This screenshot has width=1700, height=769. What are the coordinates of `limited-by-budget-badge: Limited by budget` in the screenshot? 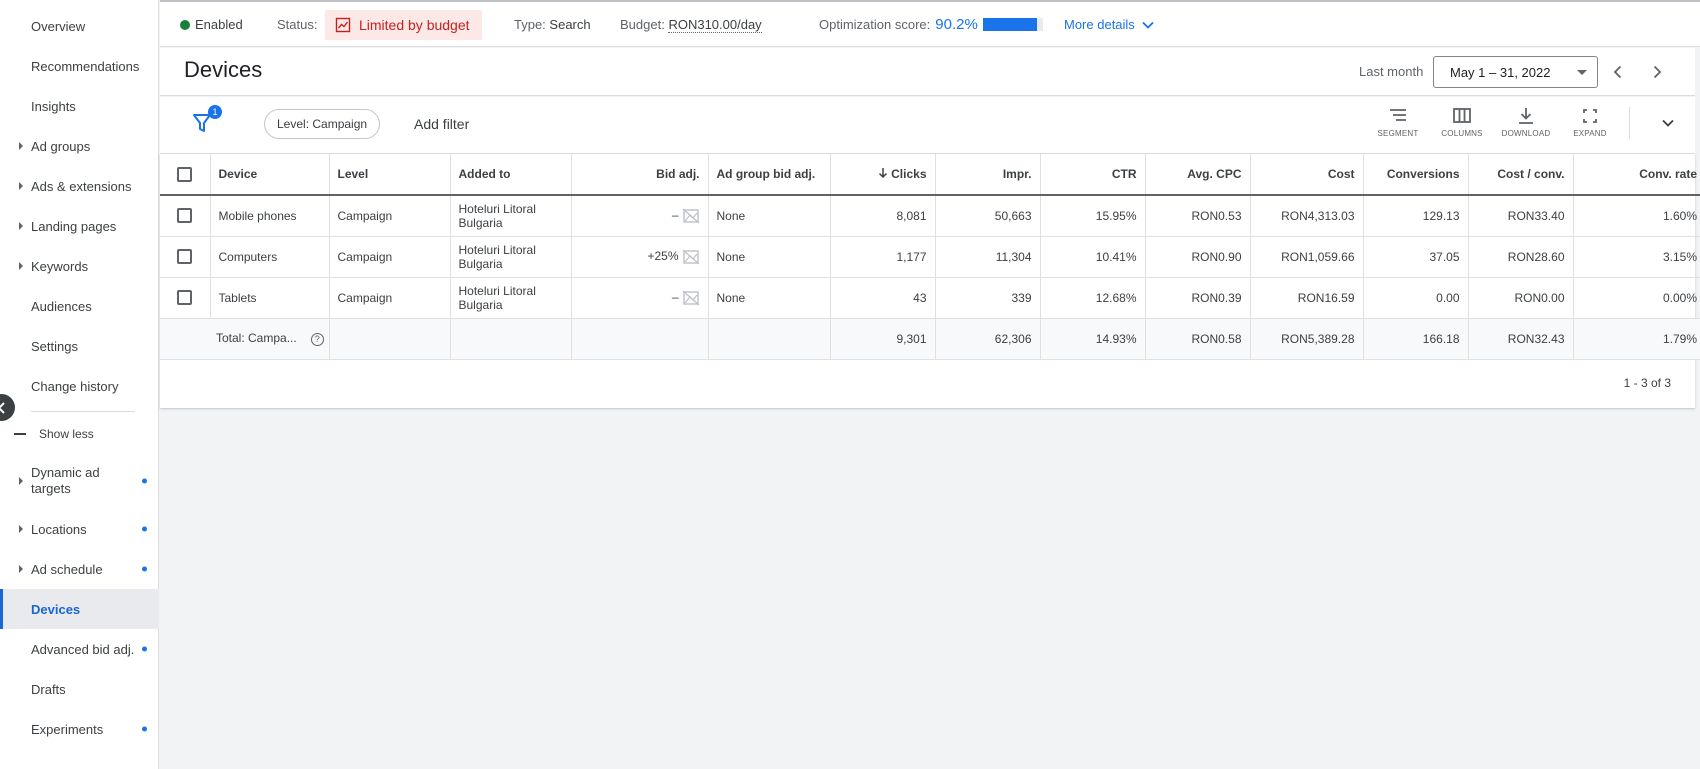 It's located at (403, 24).